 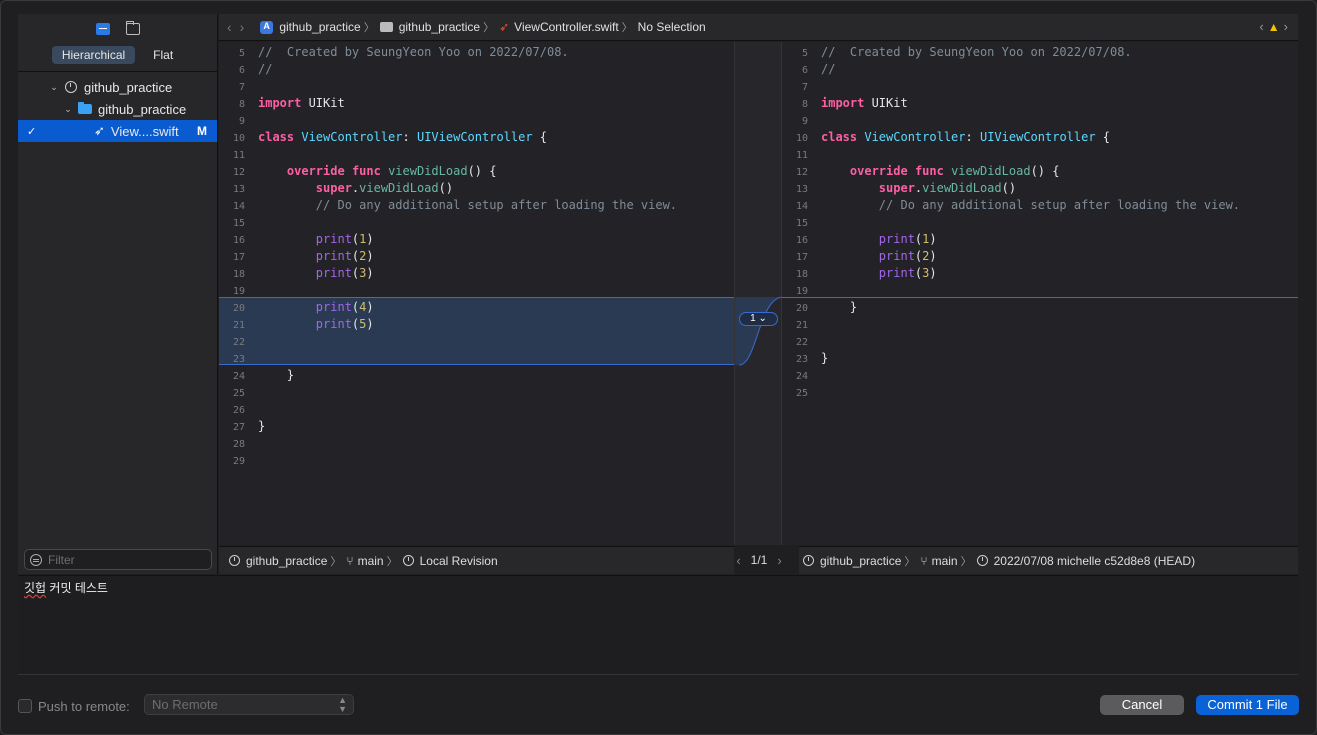 What do you see at coordinates (658, 625) in the screenshot?
I see `commit-message-field: 깃헙 커밋 테스트` at bounding box center [658, 625].